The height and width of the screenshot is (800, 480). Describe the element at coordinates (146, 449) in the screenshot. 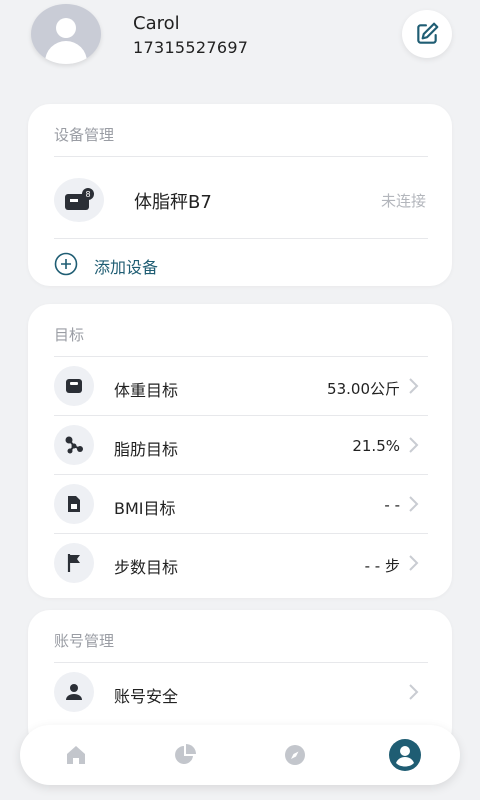

I see `goal-label: 脂肪目标` at that location.